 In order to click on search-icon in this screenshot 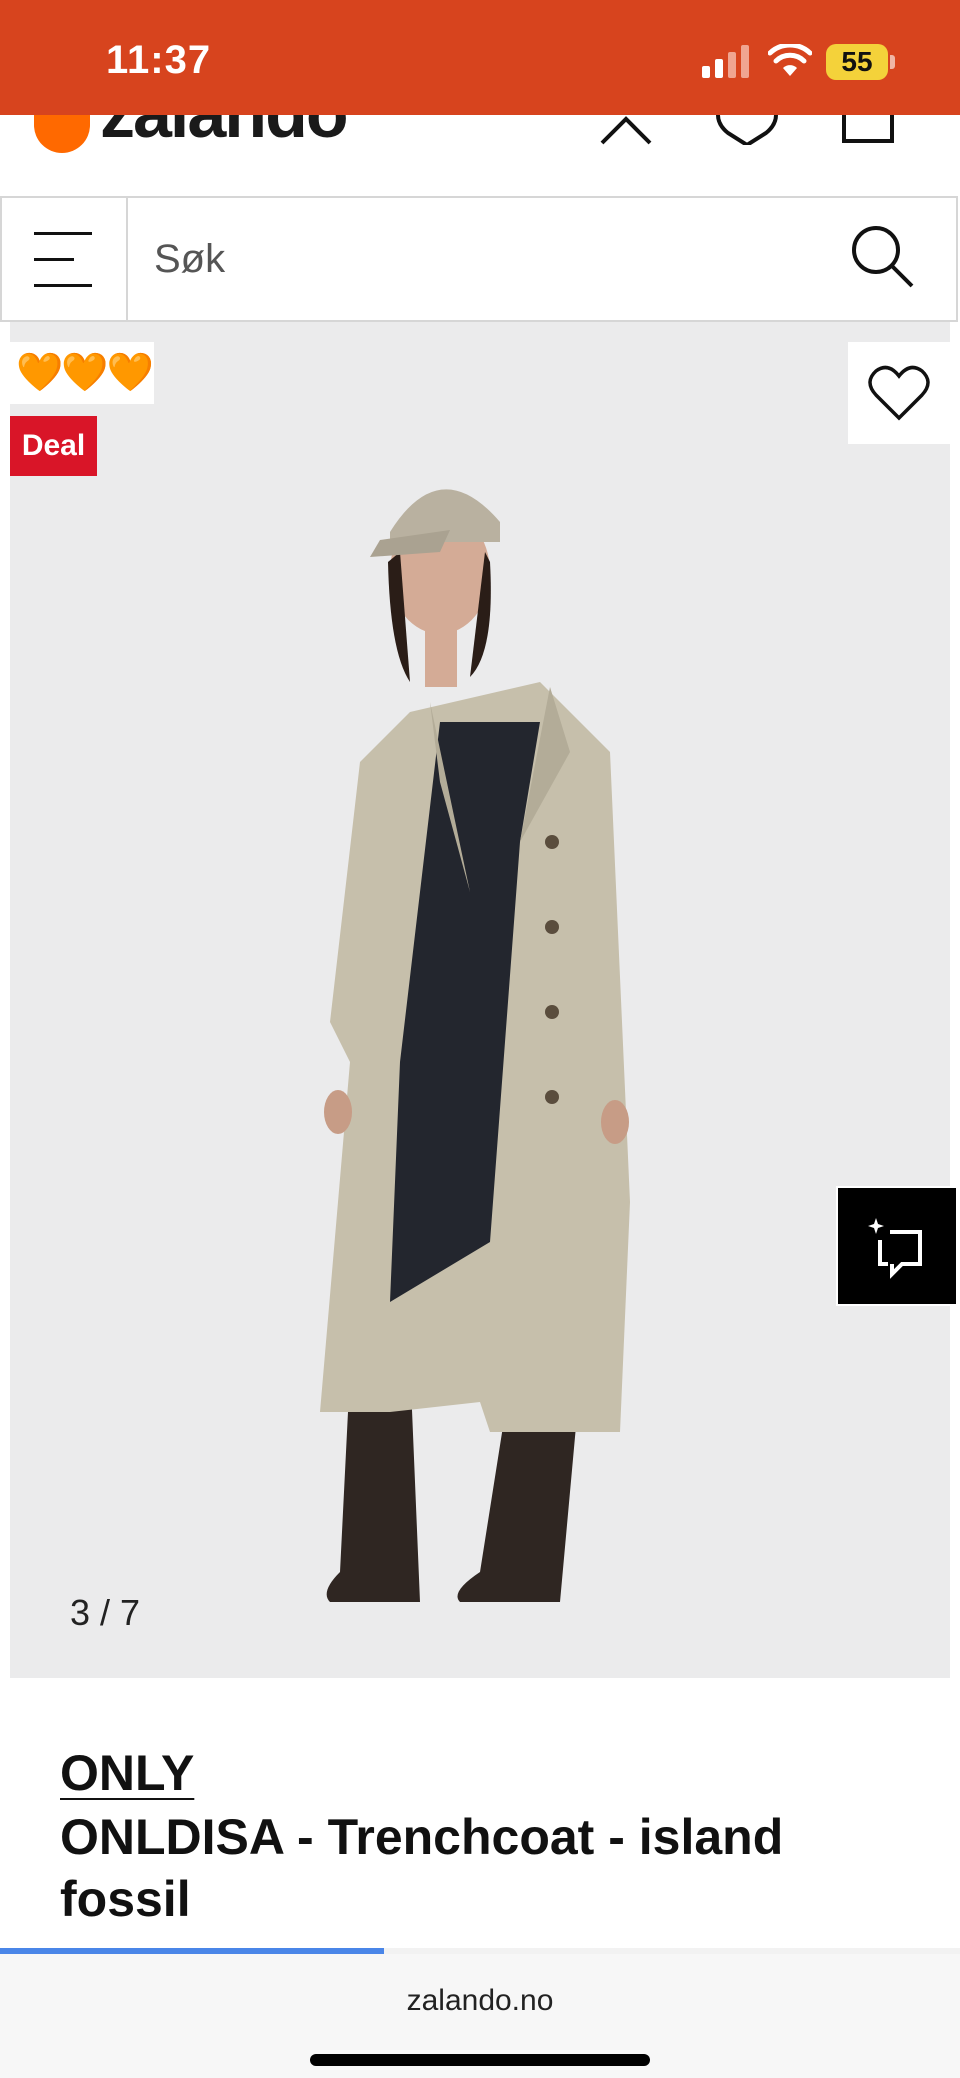, I will do `click(883, 257)`.